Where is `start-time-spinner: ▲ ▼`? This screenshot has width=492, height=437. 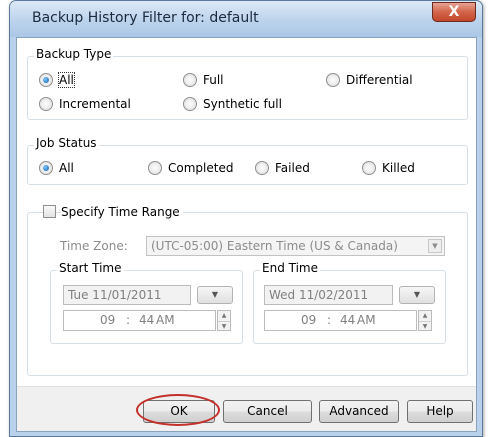
start-time-spinner: ▲ ▼ is located at coordinates (224, 320).